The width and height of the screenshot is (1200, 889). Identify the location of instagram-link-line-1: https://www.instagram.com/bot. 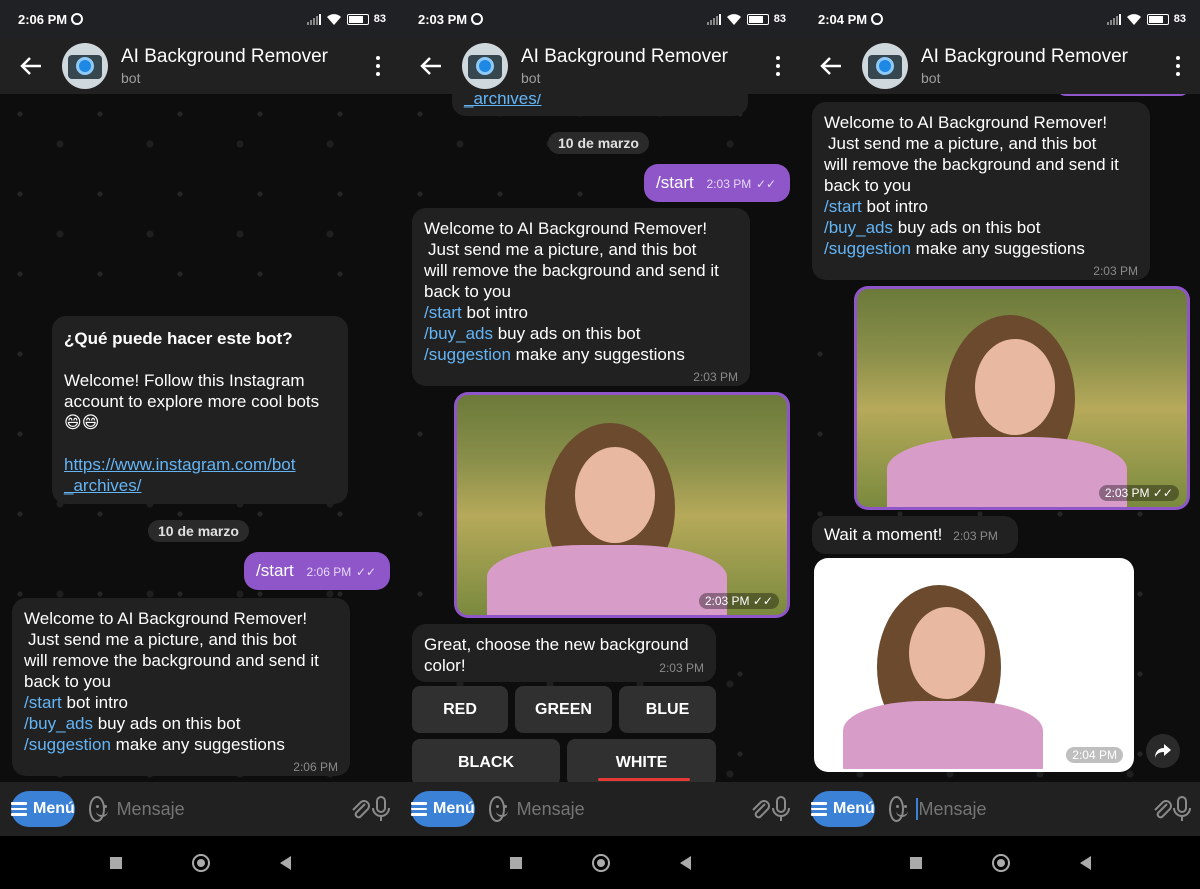
(179, 464).